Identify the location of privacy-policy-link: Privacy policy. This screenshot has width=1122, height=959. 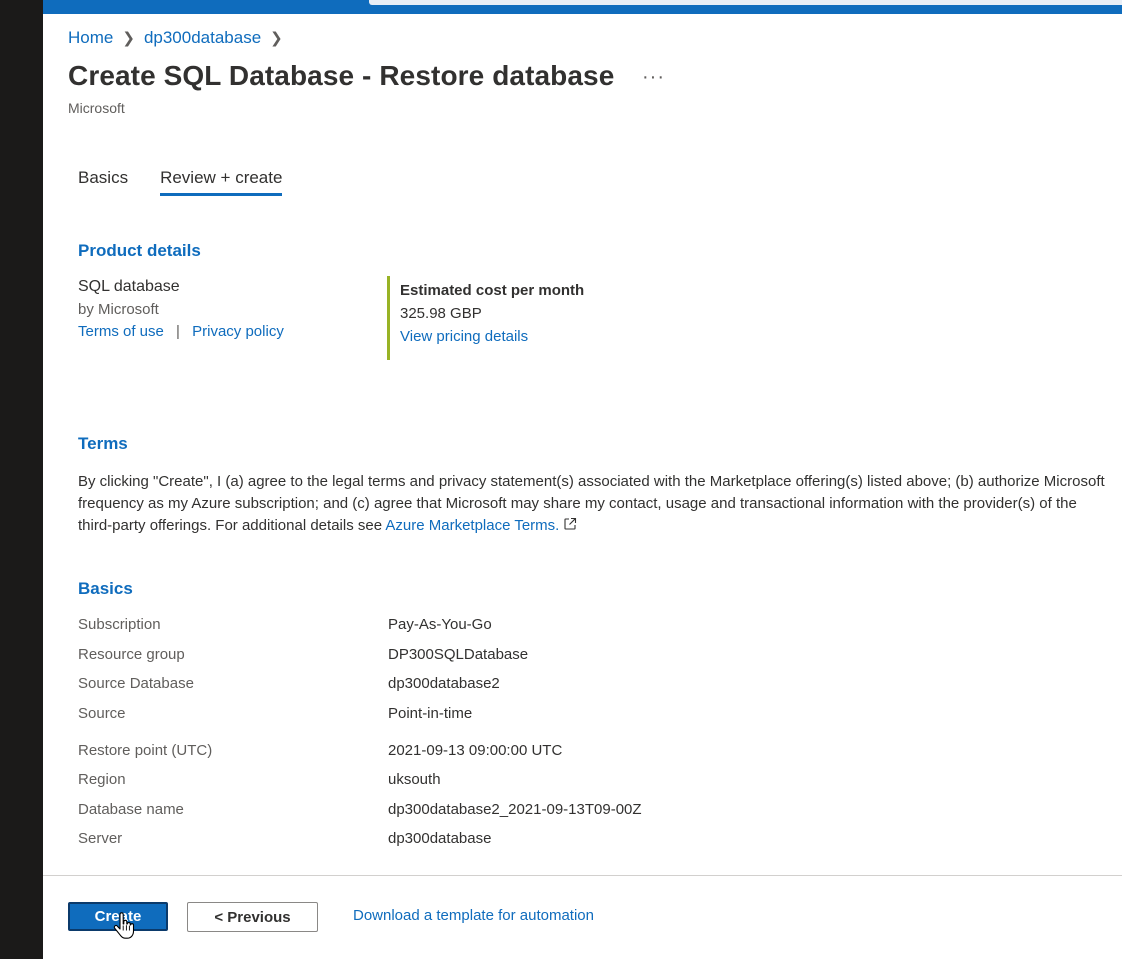
(238, 331).